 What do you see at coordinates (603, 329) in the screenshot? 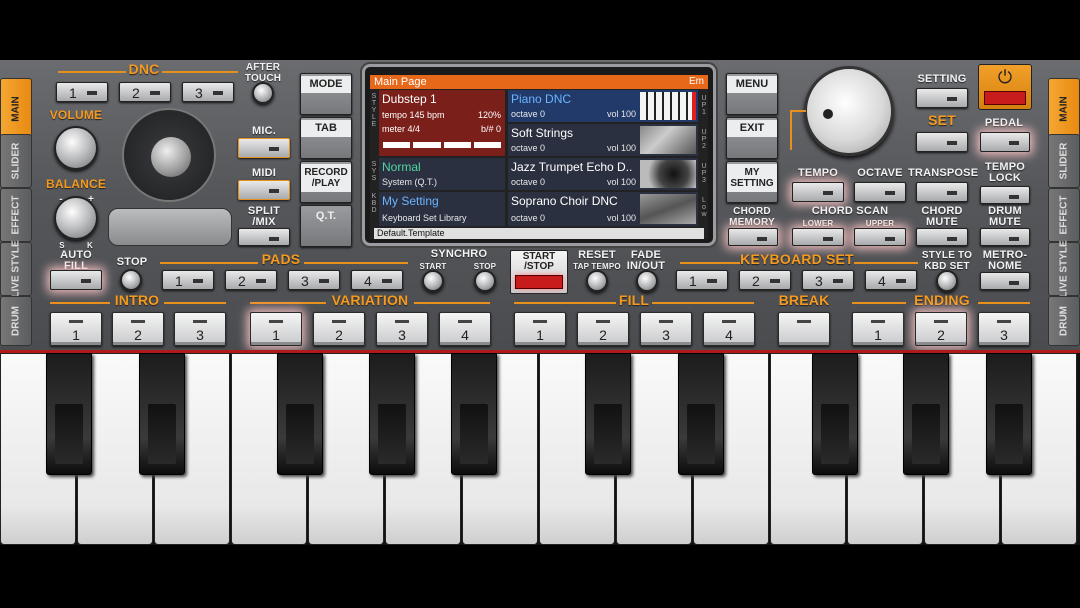
I see `fill-button-2: 2` at bounding box center [603, 329].